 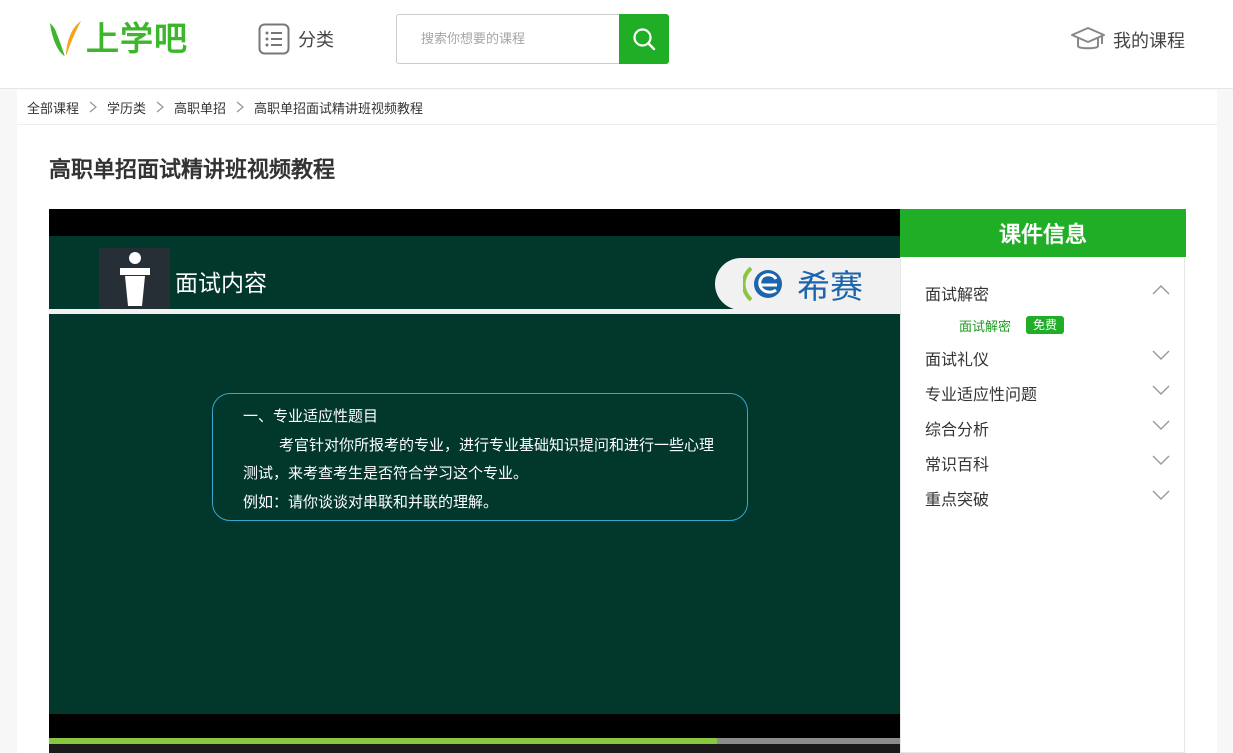 I want to click on site-logo: 上学吧, so click(x=118, y=39).